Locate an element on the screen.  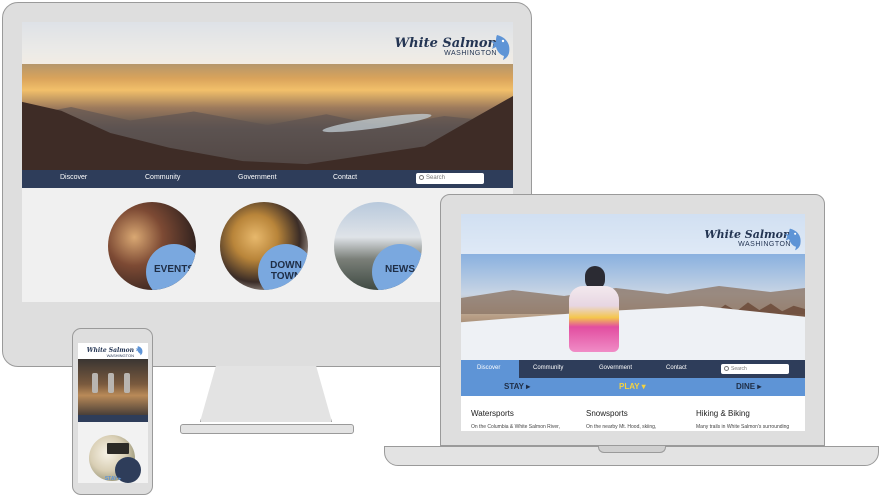
phone-nav-bar is located at coordinates (113, 418).